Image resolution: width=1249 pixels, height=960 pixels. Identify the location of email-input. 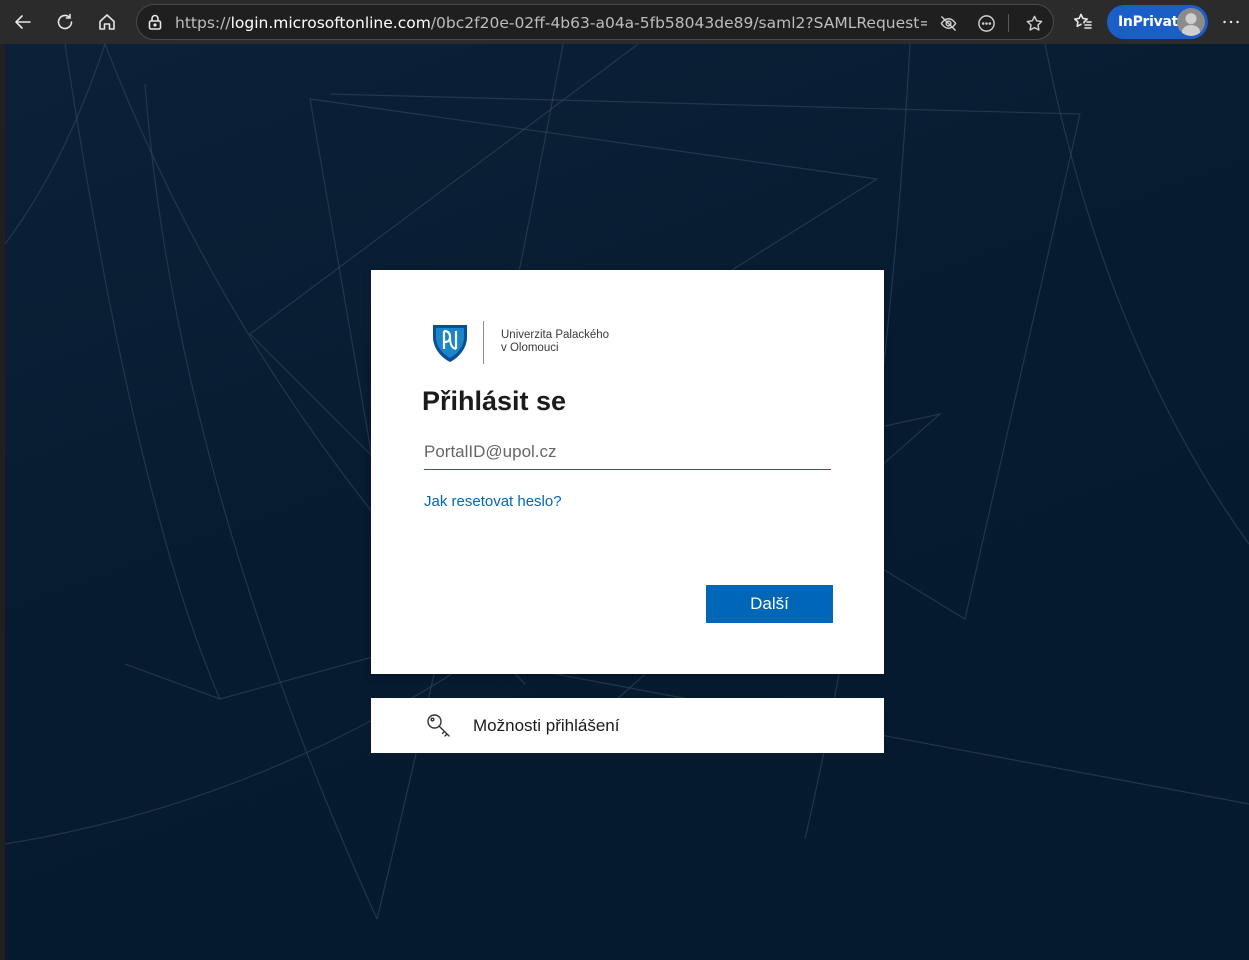
(627, 452).